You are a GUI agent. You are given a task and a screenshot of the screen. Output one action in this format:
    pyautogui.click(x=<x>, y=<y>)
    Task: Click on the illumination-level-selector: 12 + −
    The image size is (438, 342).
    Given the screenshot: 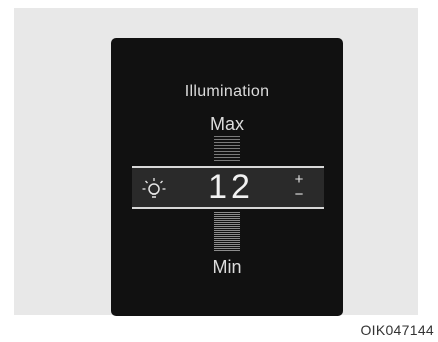 What is the action you would take?
    pyautogui.click(x=228, y=187)
    